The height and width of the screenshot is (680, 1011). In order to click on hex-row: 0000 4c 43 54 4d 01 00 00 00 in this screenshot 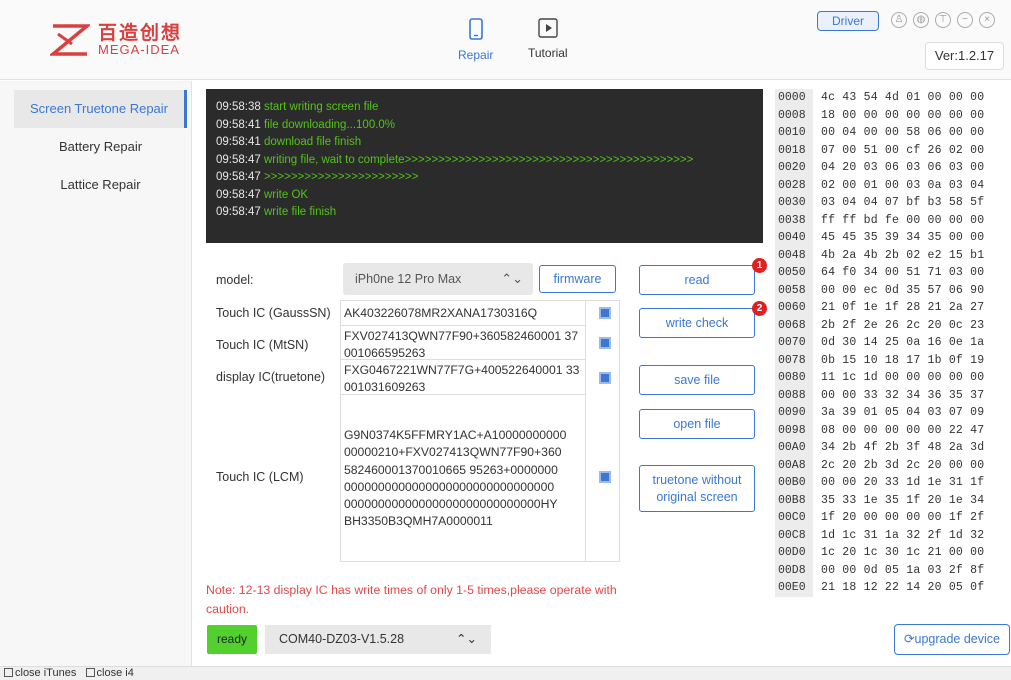, I will do `click(893, 98)`.